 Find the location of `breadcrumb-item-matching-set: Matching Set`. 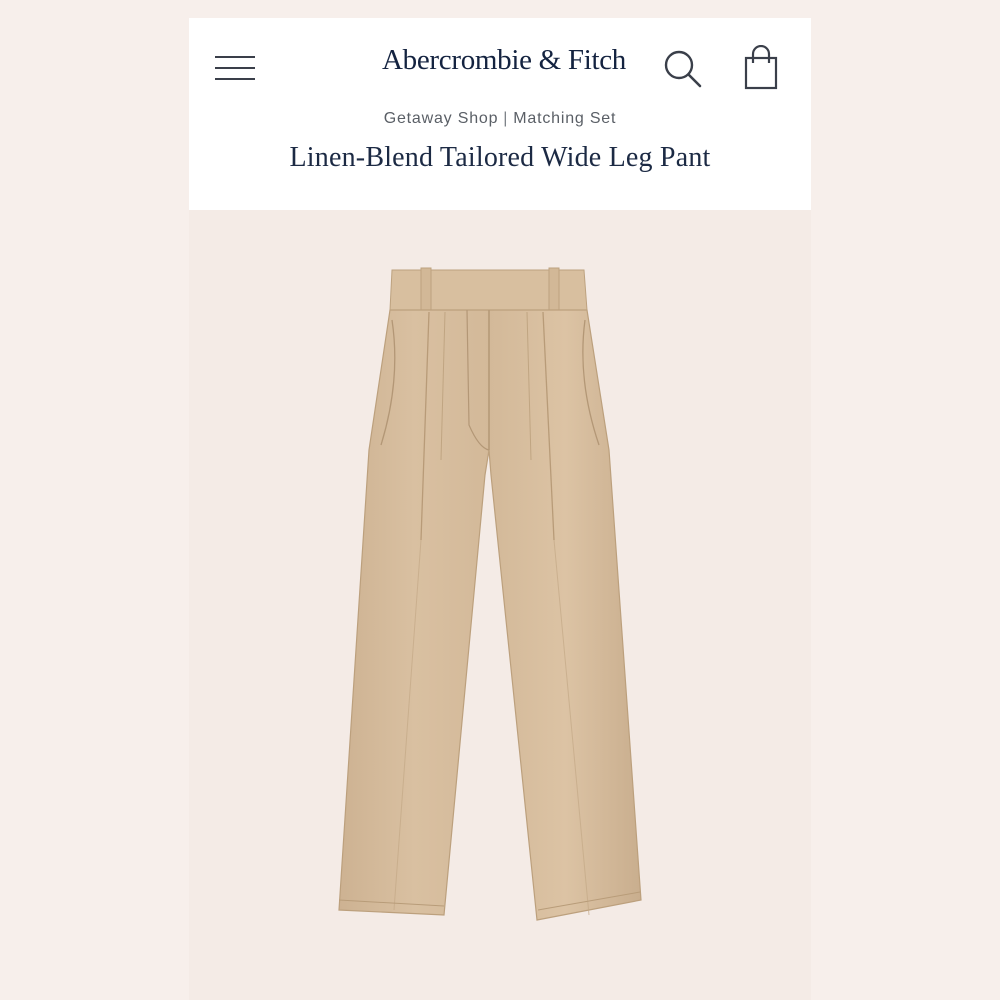

breadcrumb-item-matching-set: Matching Set is located at coordinates (564, 118).